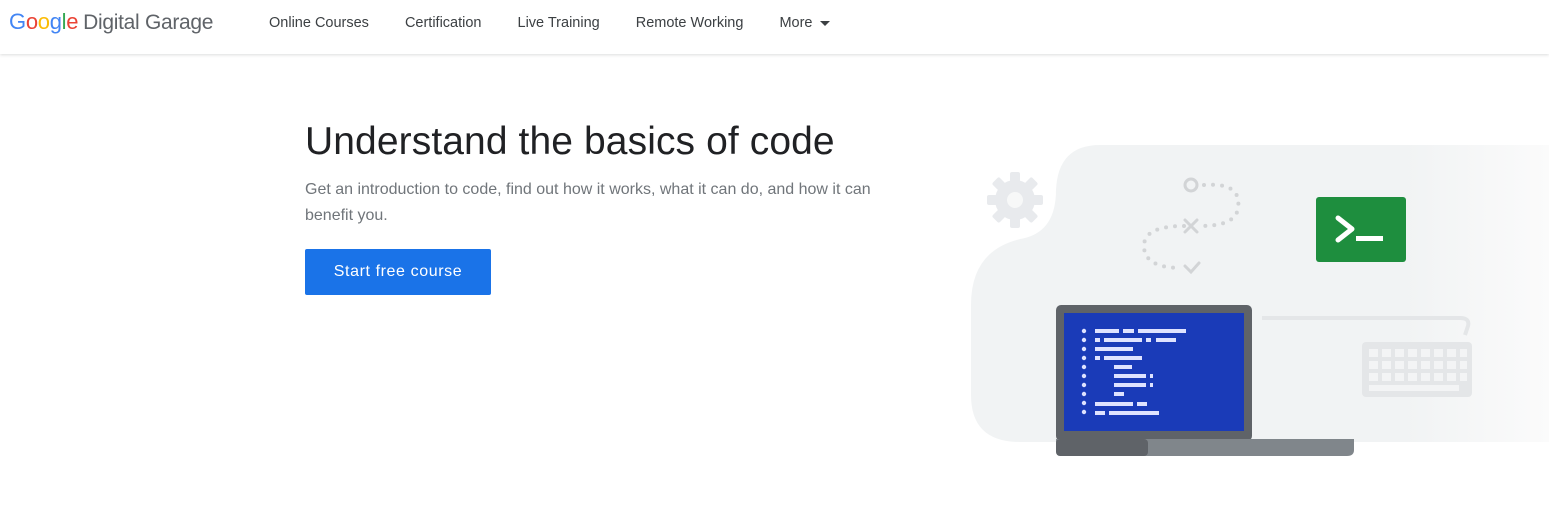 The image size is (1549, 532). What do you see at coordinates (690, 23) in the screenshot?
I see `nav-remote-working: Remote Working` at bounding box center [690, 23].